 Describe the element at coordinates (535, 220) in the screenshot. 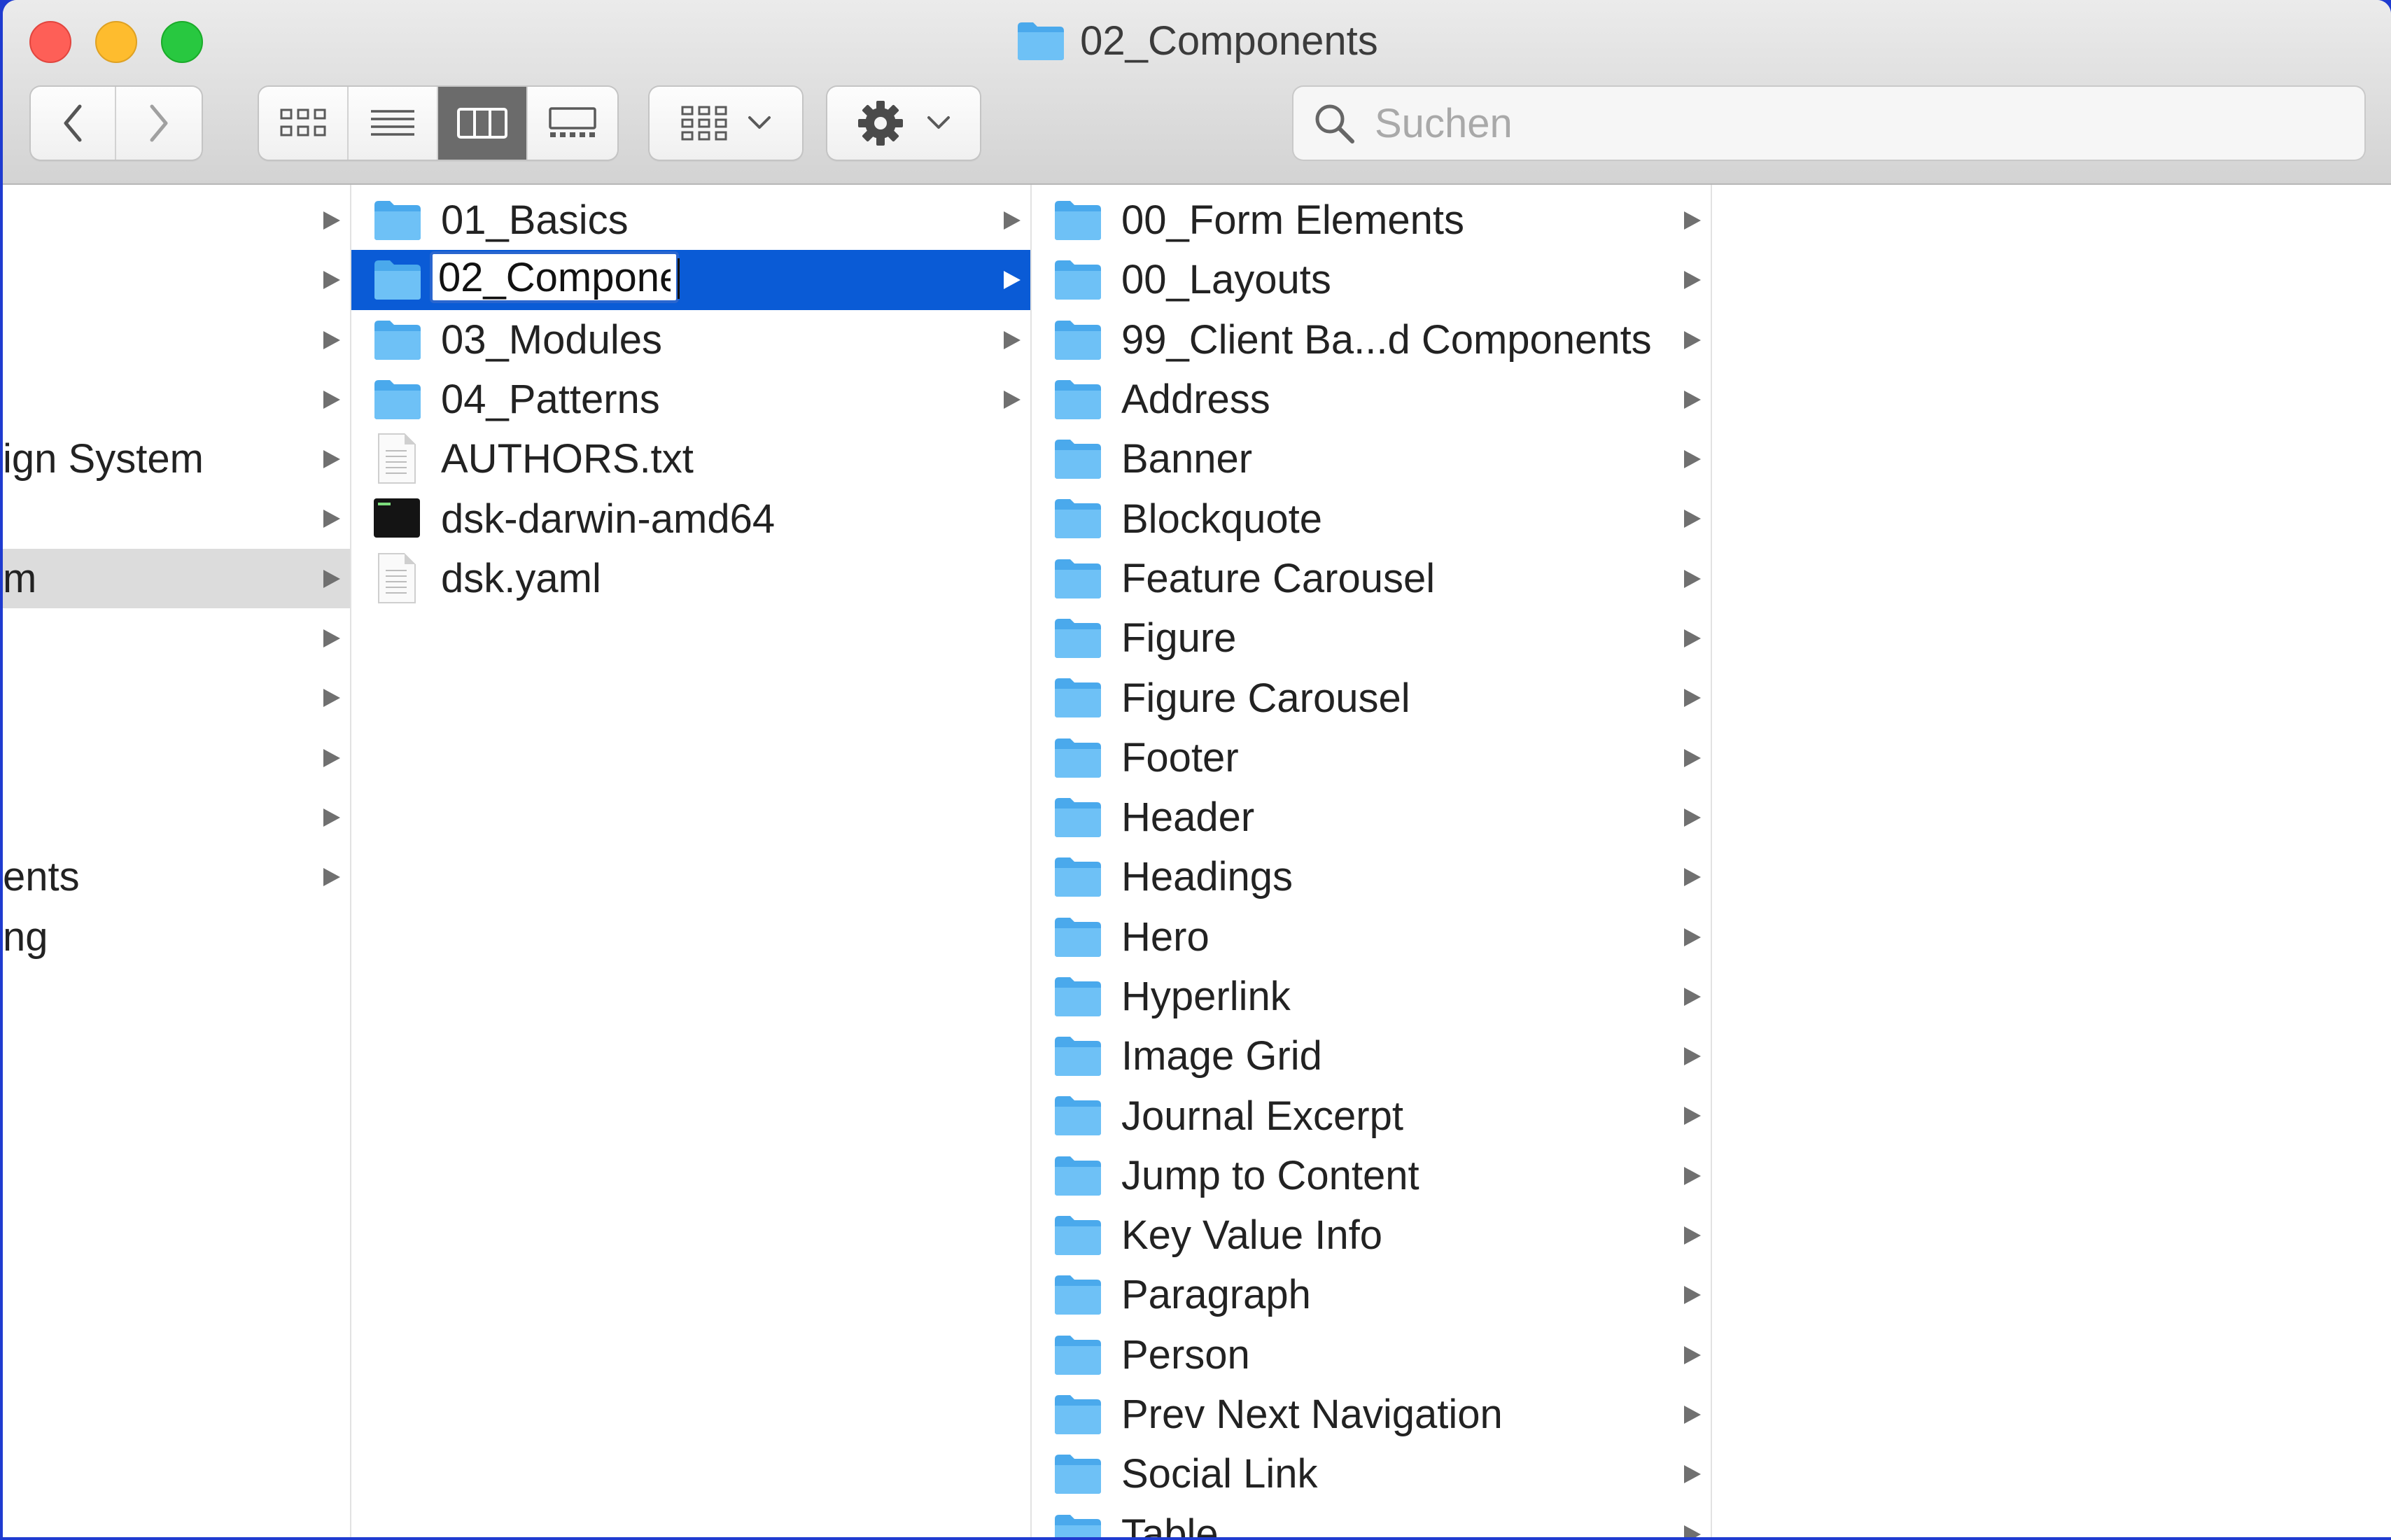

I see `item-label: 01_Basics` at that location.